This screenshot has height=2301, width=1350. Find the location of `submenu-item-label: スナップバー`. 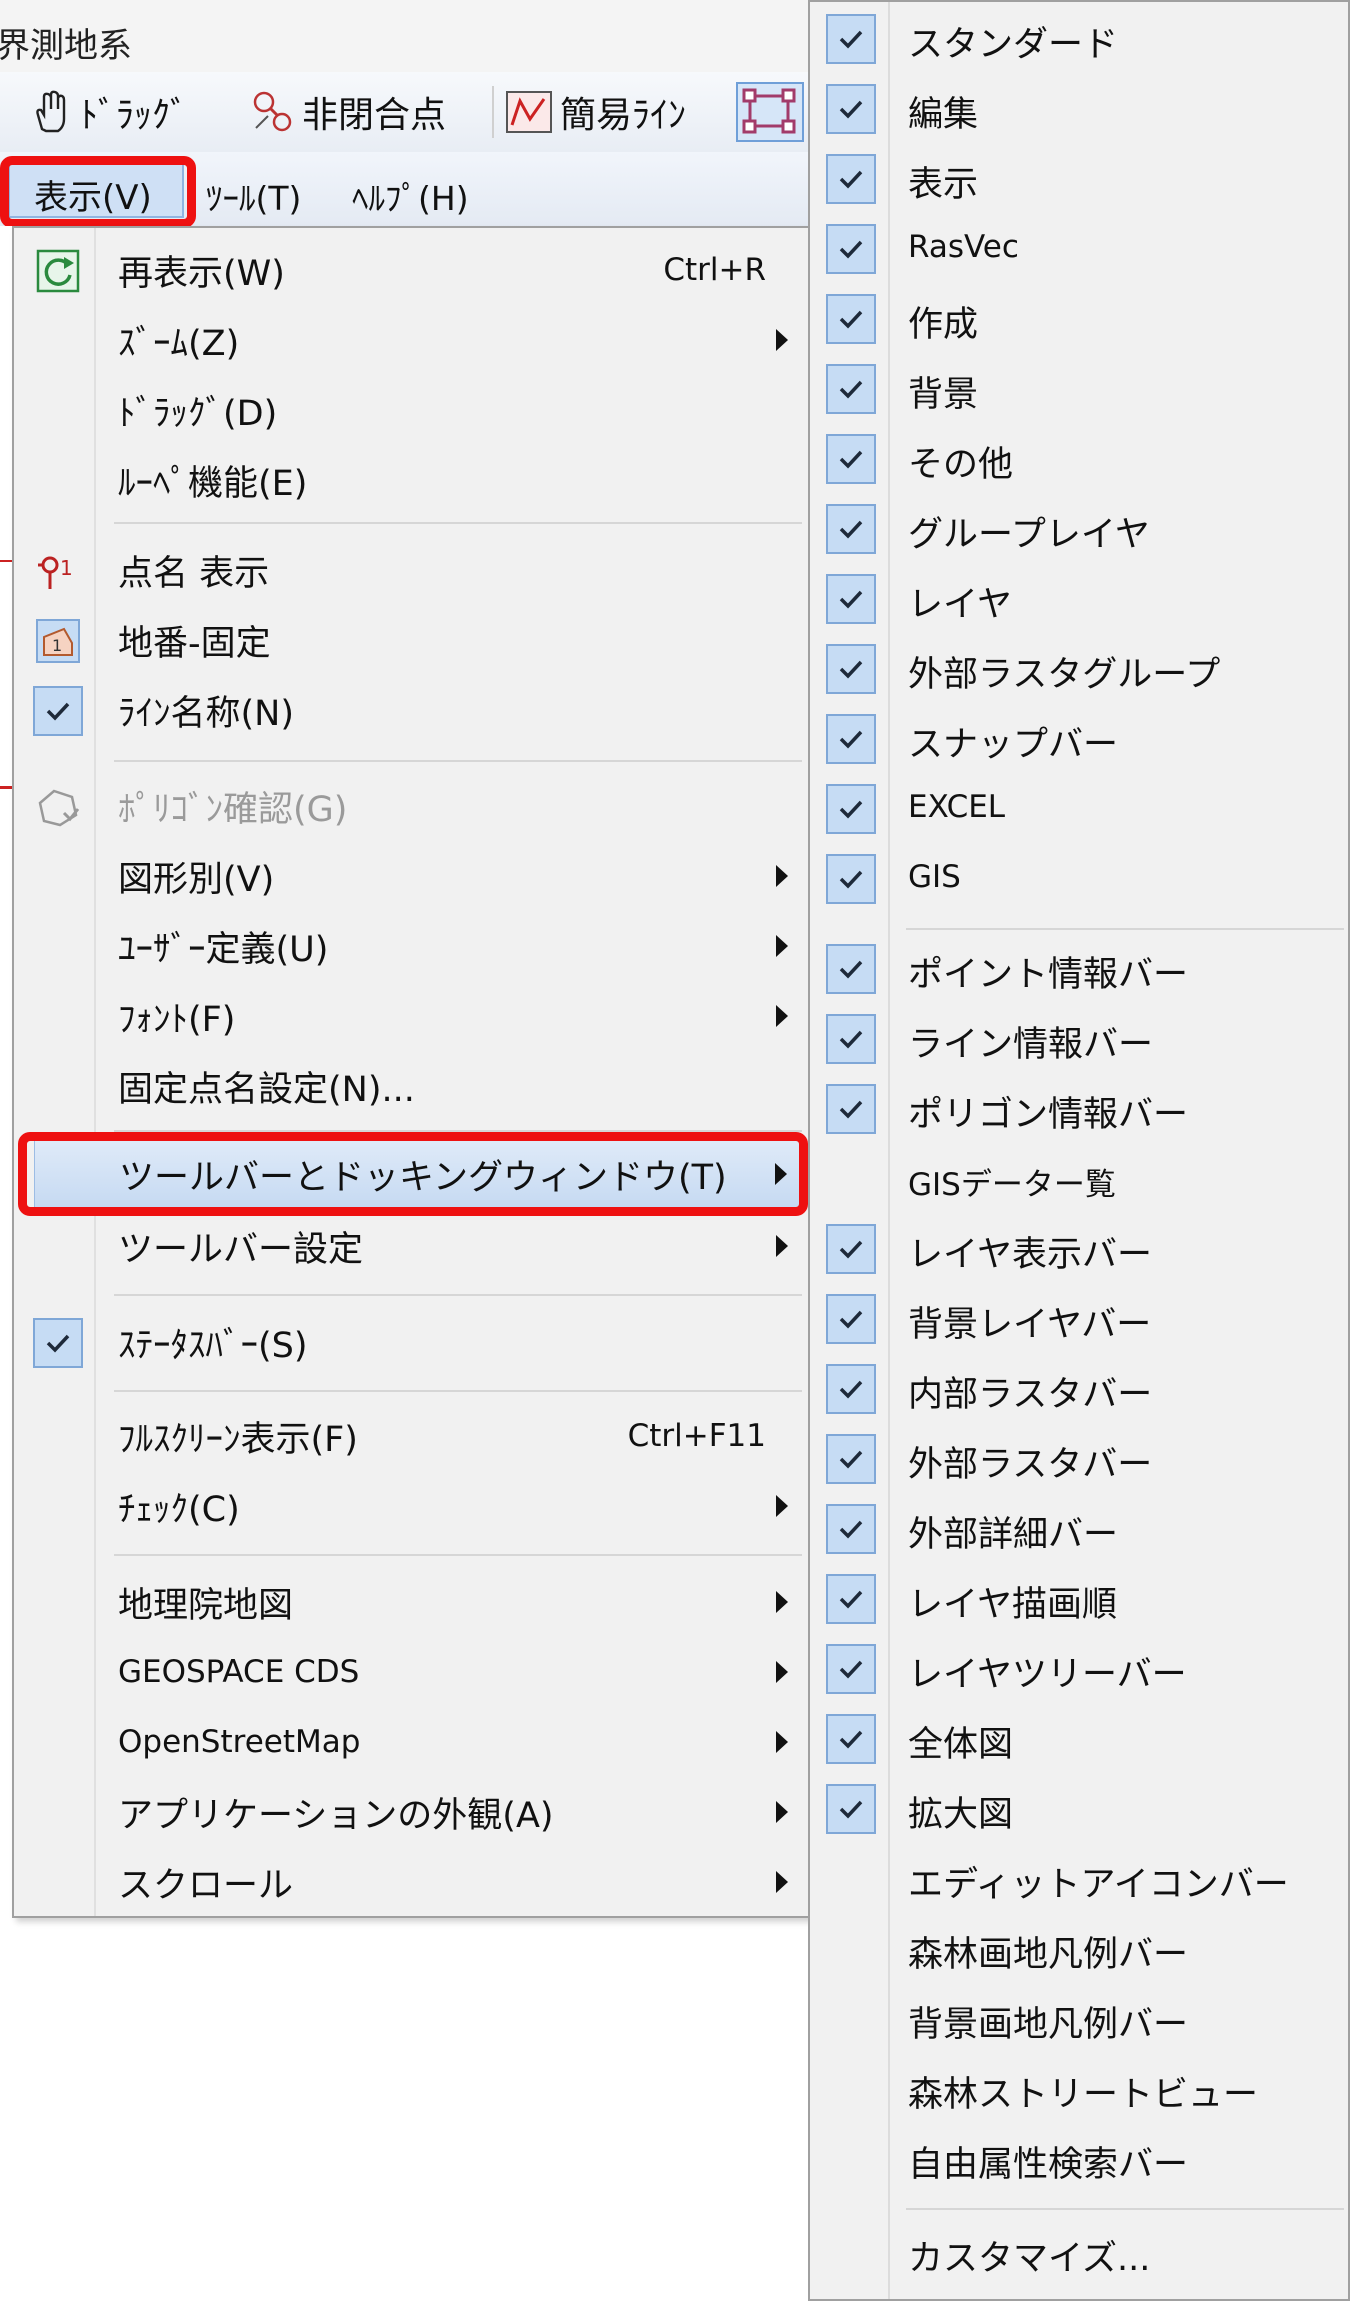

submenu-item-label: スナップバー is located at coordinates (1013, 745).